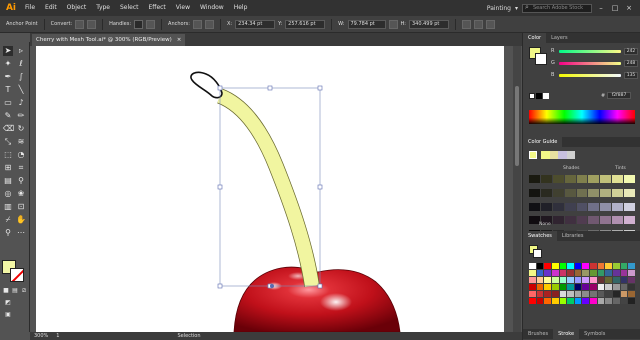 Image resolution: width=640 pixels, height=340 pixels. What do you see at coordinates (8, 207) in the screenshot?
I see `column-graph-tool-icon: ▥` at bounding box center [8, 207].